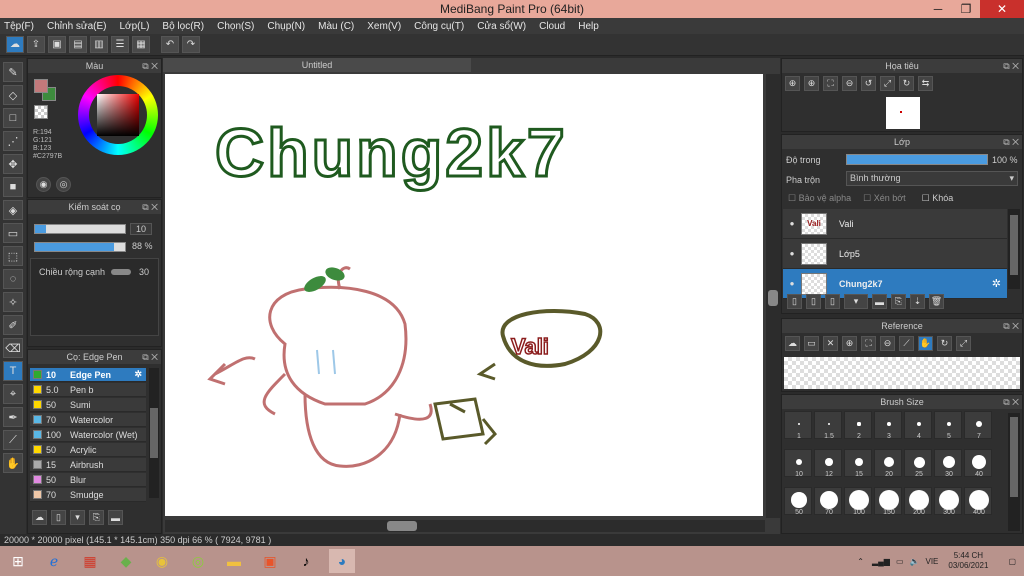 Image resolution: width=1024 pixels, height=576 pixels. What do you see at coordinates (936, 301) in the screenshot?
I see `delete-layer-icon: 🗑` at bounding box center [936, 301].